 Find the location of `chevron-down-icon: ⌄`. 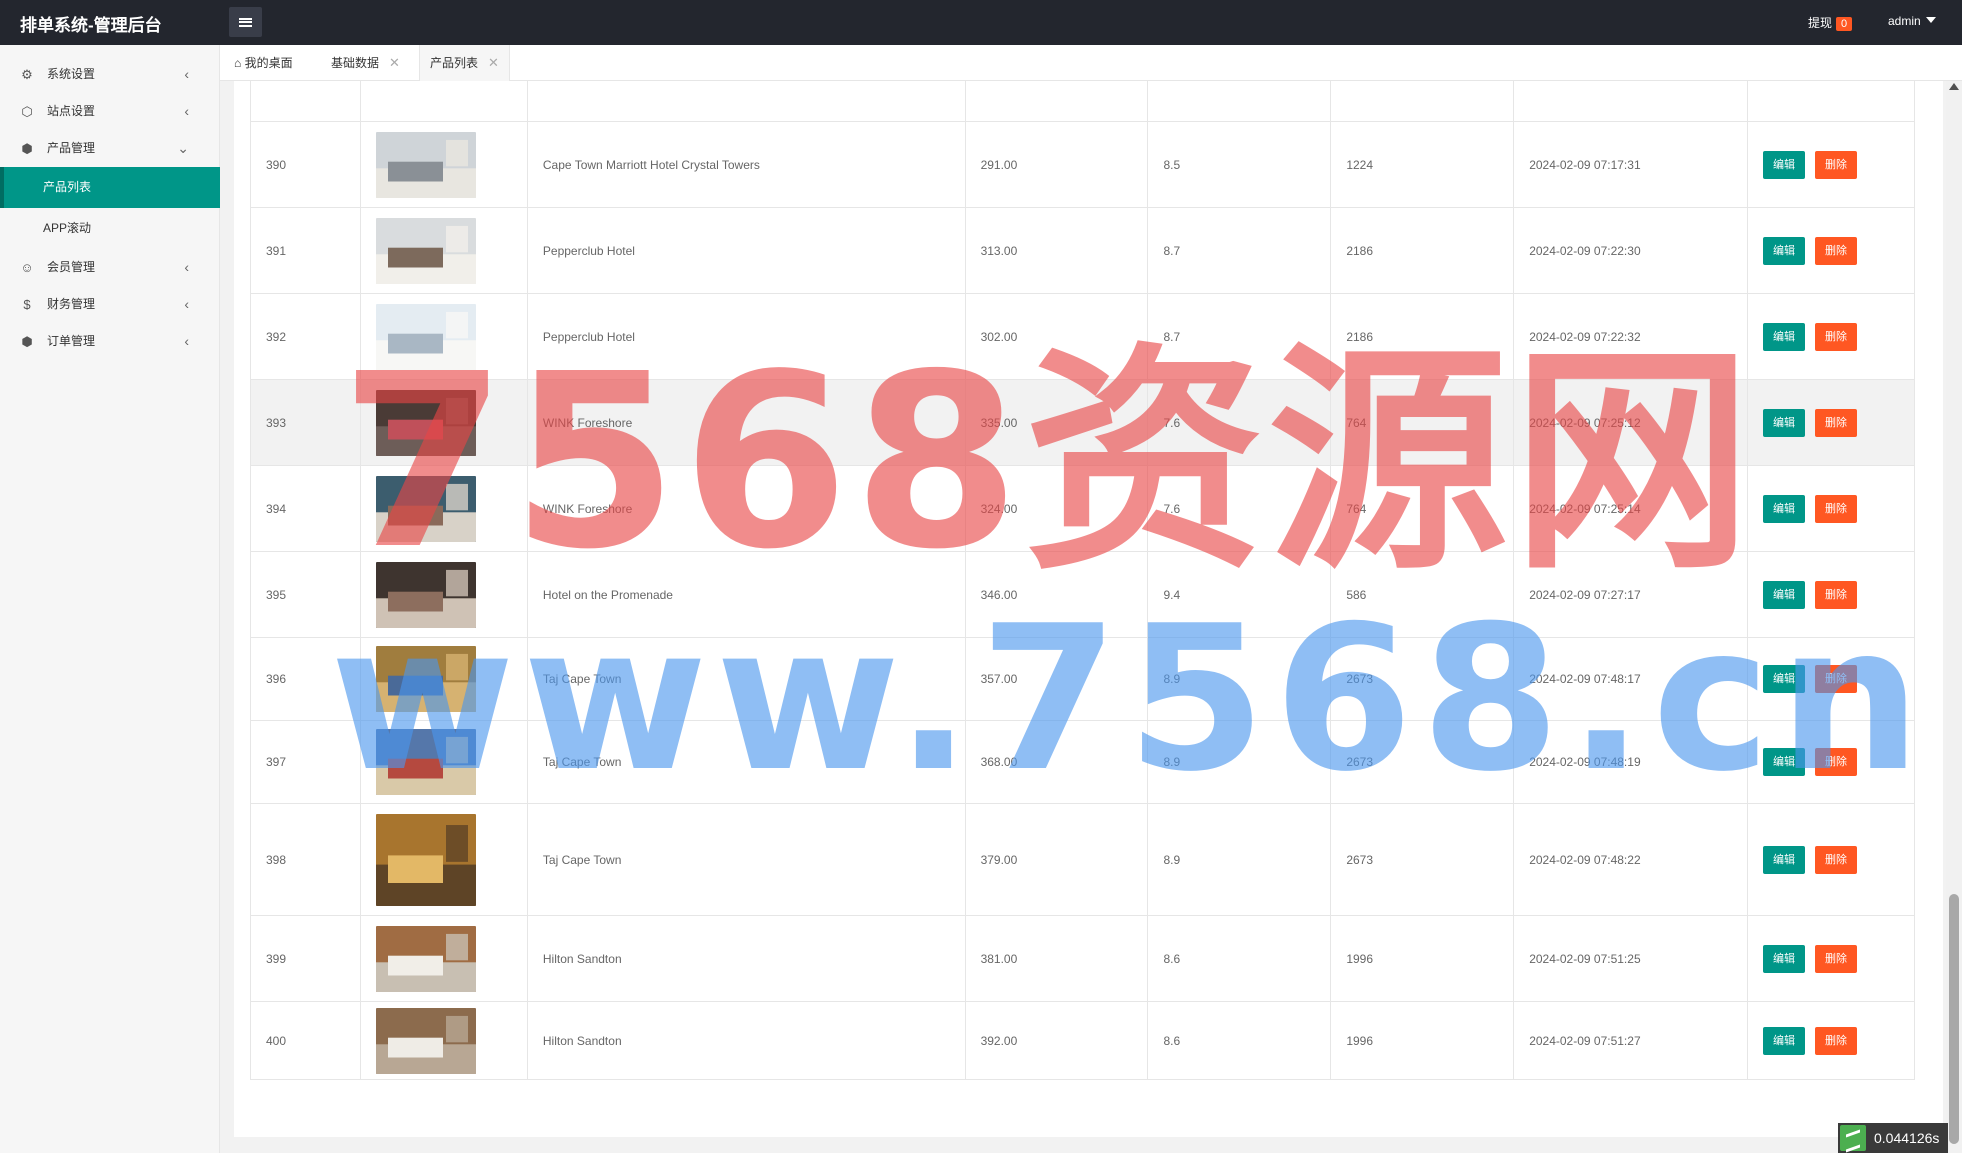

chevron-down-icon: ⌄ is located at coordinates (183, 148).